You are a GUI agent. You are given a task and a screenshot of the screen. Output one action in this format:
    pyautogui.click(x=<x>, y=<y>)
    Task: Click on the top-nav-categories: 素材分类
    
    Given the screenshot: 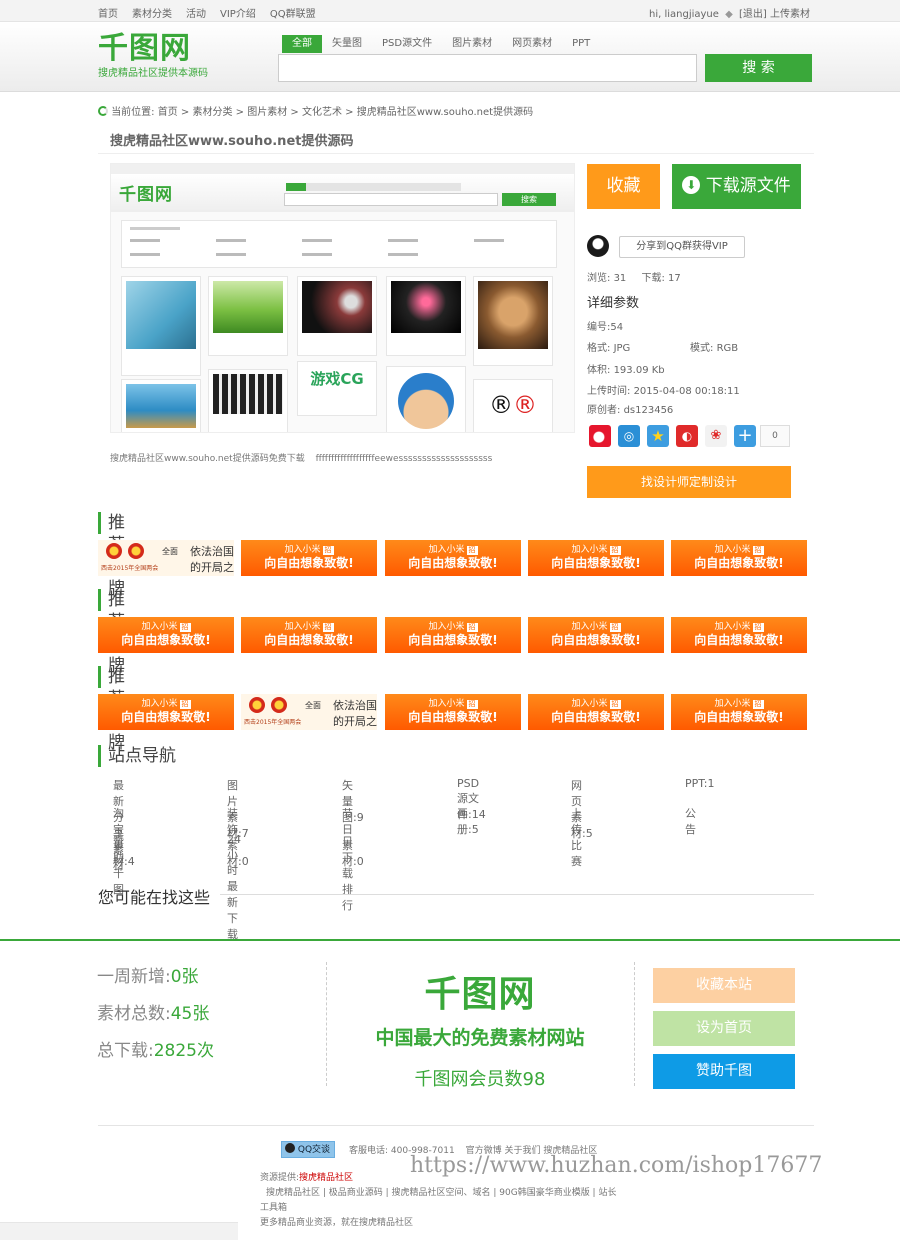 What is the action you would take?
    pyautogui.click(x=152, y=14)
    